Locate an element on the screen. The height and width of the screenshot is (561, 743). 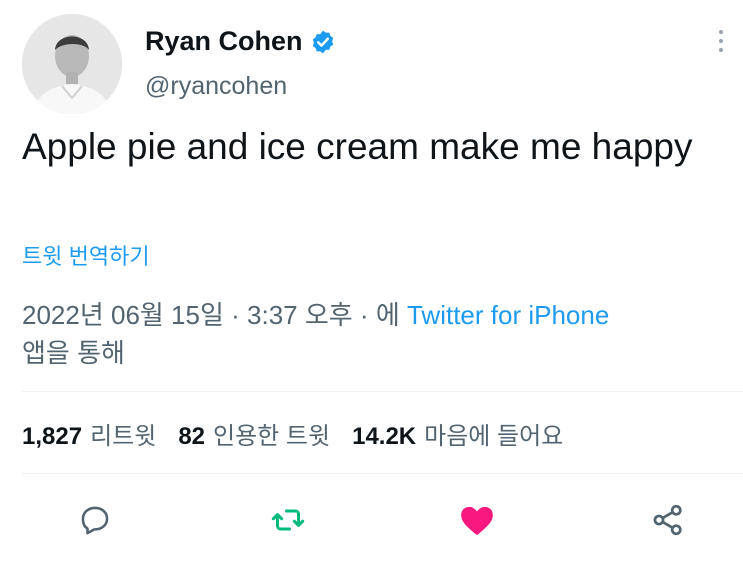
author-name: Ryan Cohen is located at coordinates (224, 41).